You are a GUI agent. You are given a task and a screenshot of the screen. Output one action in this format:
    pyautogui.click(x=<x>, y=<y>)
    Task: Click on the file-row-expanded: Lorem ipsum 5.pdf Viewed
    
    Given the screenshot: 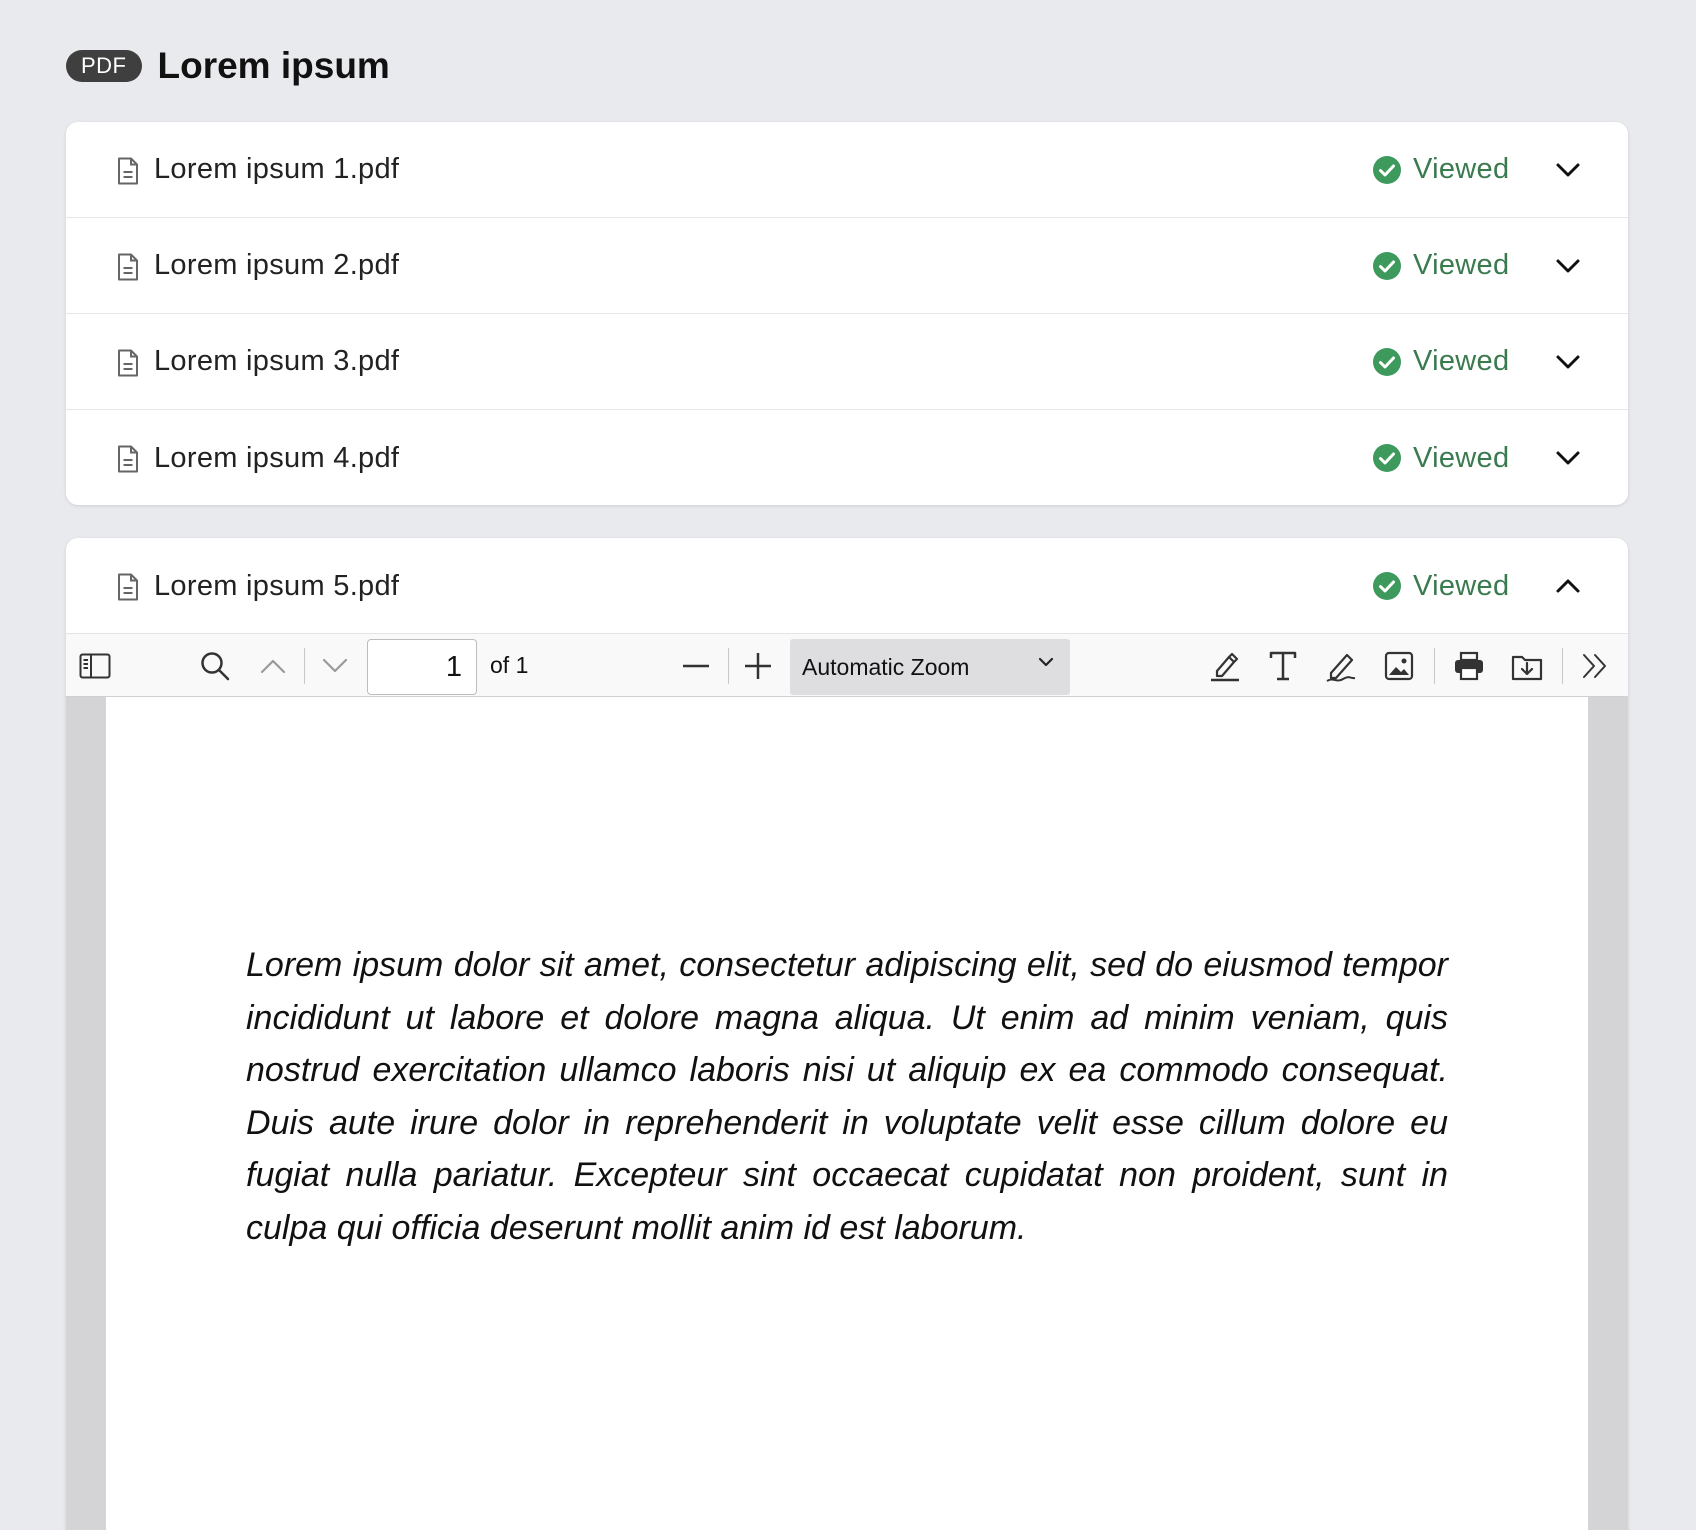 What is the action you would take?
    pyautogui.click(x=847, y=586)
    